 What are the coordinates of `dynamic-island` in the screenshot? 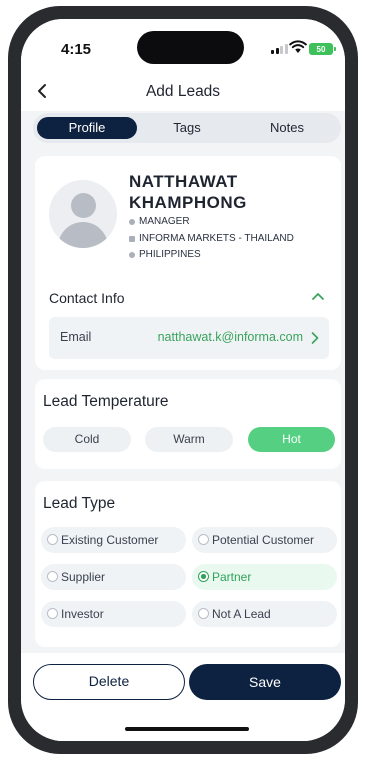 It's located at (190, 47).